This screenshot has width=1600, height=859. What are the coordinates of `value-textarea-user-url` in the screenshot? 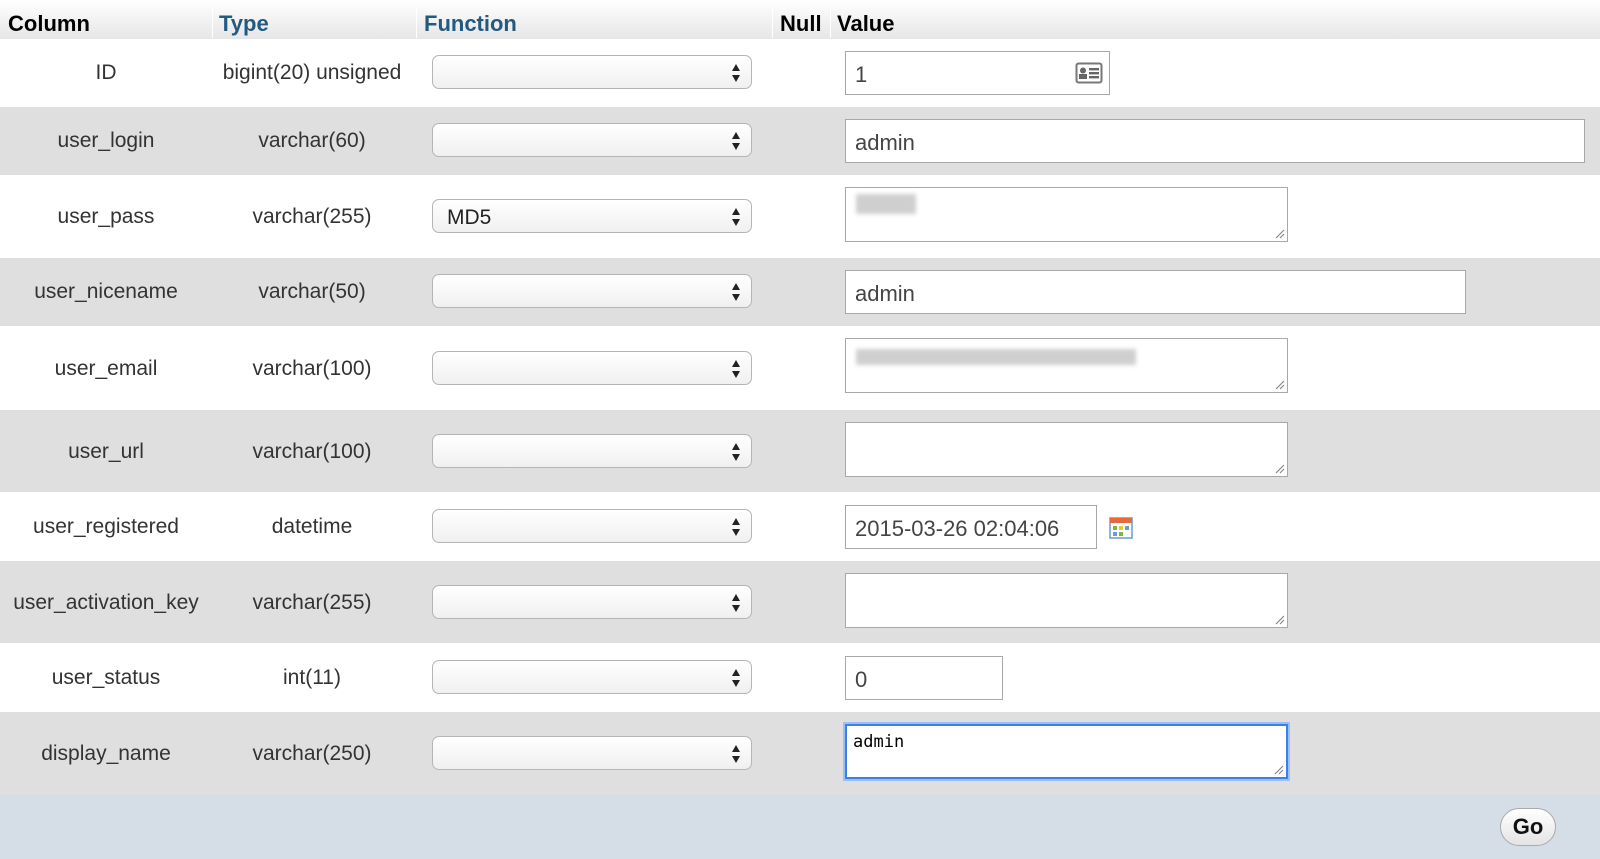 It's located at (1066, 449).